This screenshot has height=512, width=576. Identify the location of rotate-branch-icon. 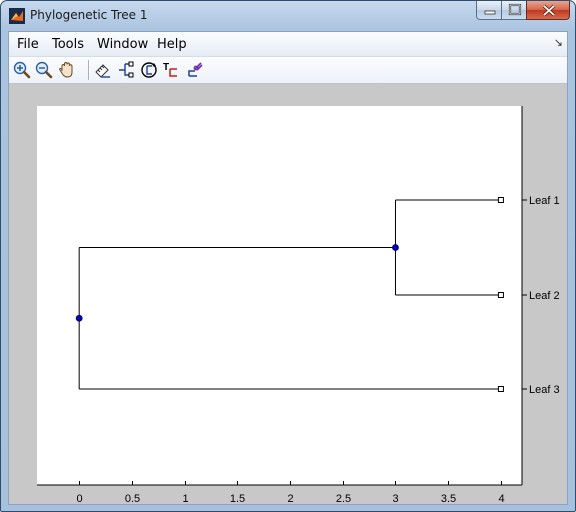
(149, 70).